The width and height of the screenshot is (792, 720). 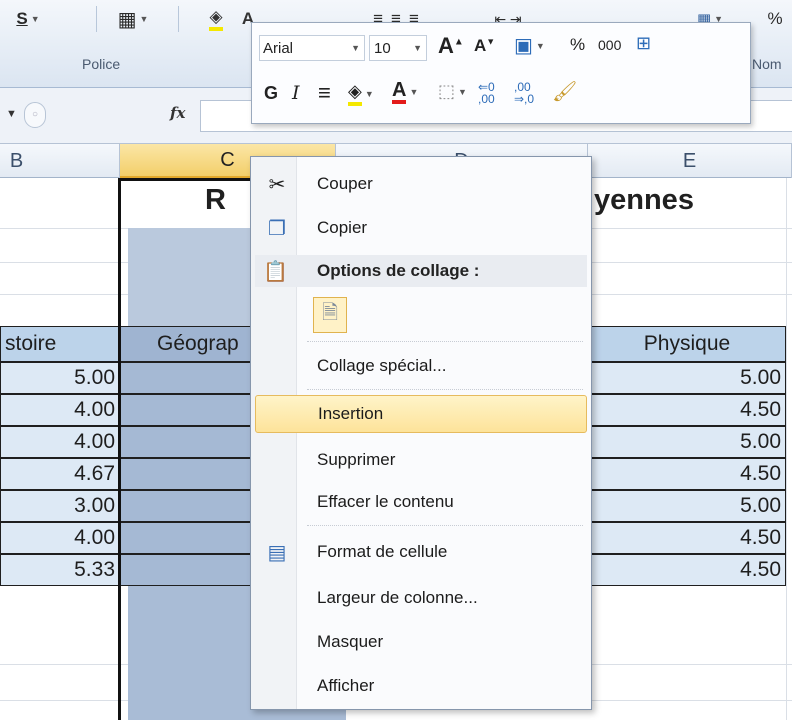 I want to click on column-header-e: E, so click(x=690, y=161).